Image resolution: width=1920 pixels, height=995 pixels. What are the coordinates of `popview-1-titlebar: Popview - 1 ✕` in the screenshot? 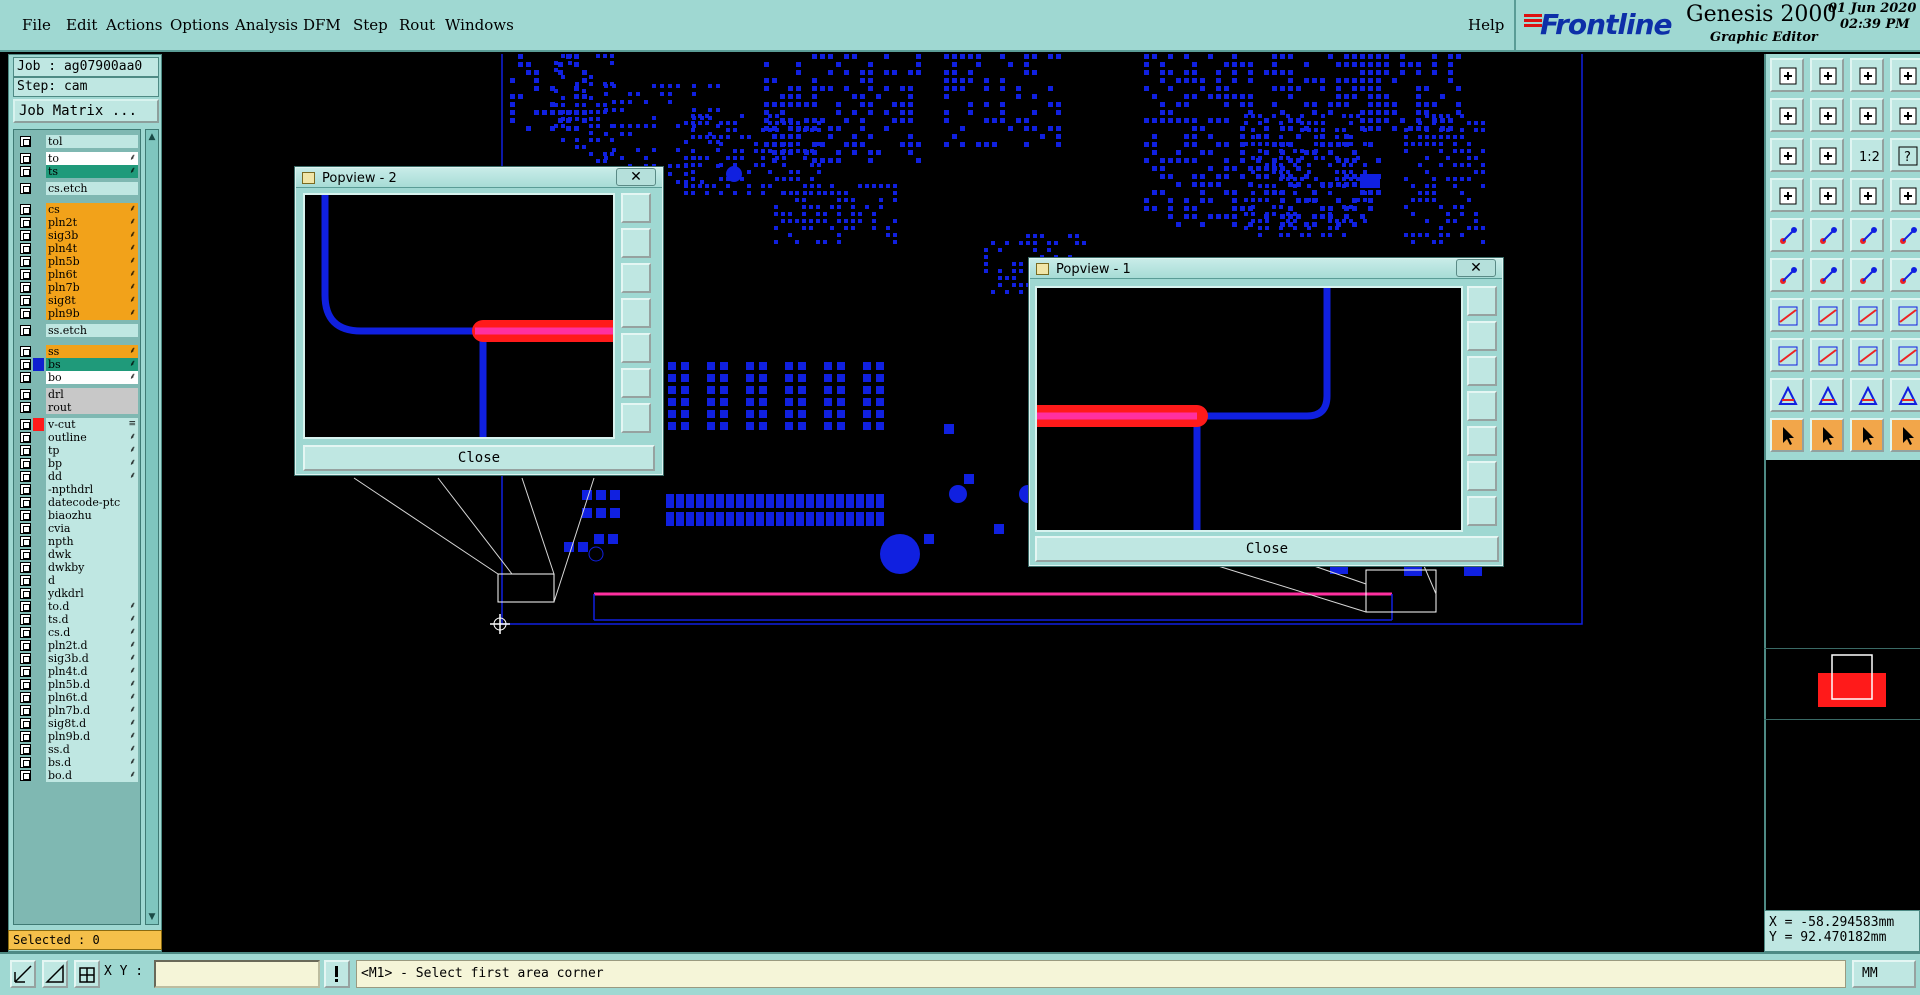 It's located at (1266, 269).